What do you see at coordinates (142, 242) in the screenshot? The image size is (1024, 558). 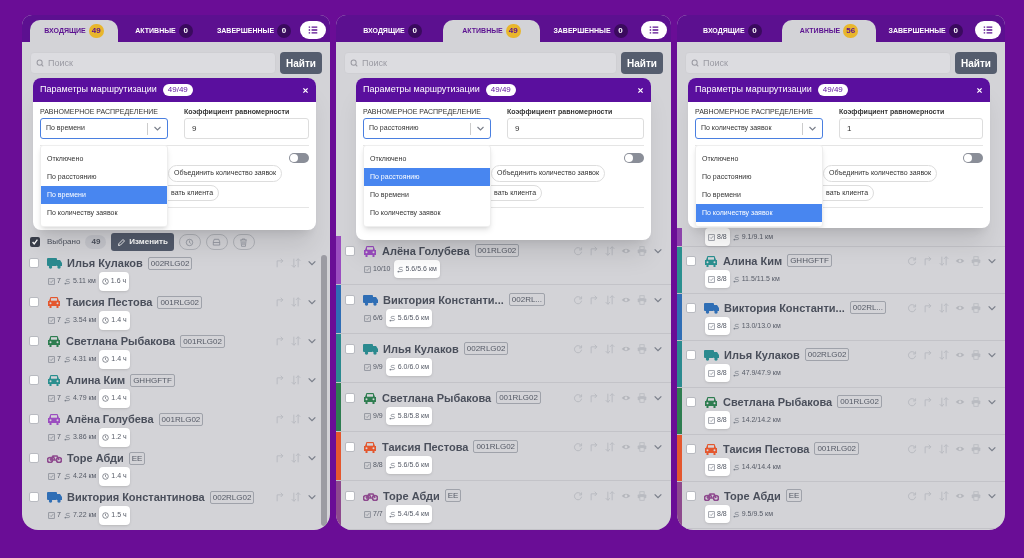 I see `edit-button: Изменить` at bounding box center [142, 242].